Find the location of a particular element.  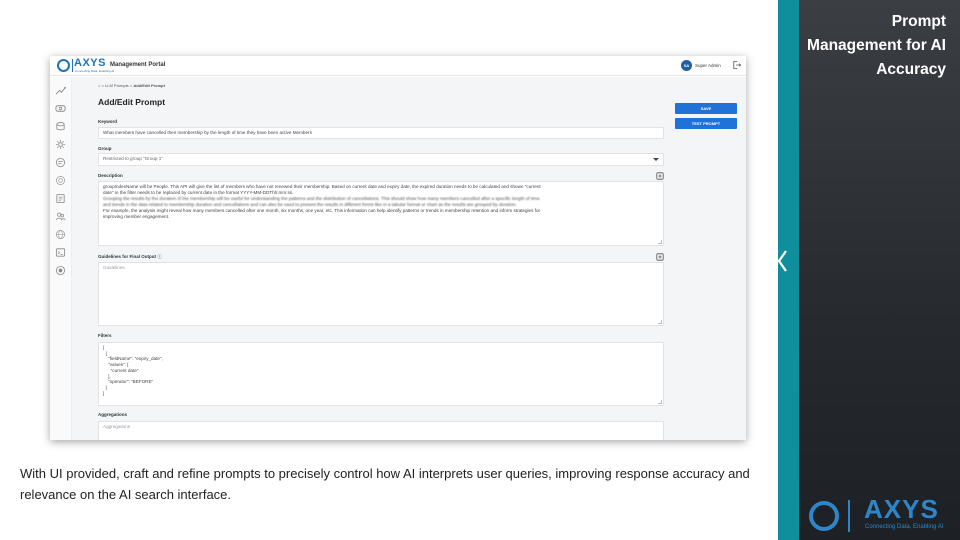

slide-title: Prompt Management for AI Accuracy is located at coordinates (861, 46).